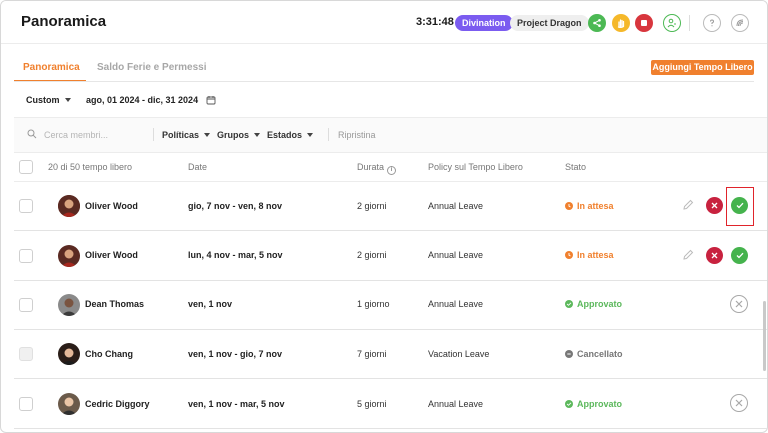 This screenshot has height=433, width=768. I want to click on date-range-picker: ago, 01 2024 - dic, 31 2024, so click(151, 100).